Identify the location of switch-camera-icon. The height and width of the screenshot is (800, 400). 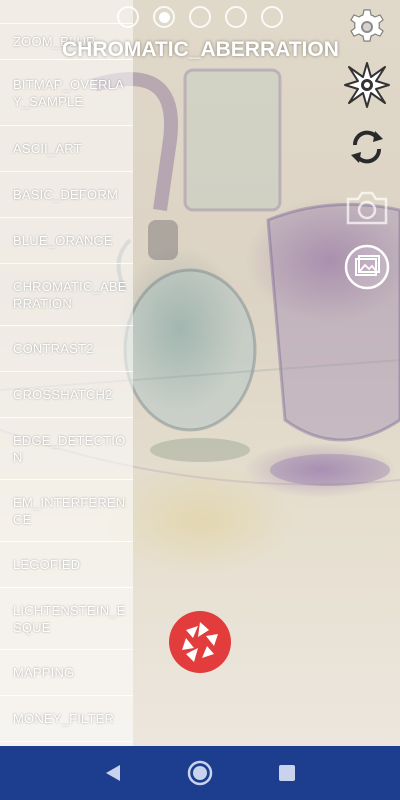
(367, 147).